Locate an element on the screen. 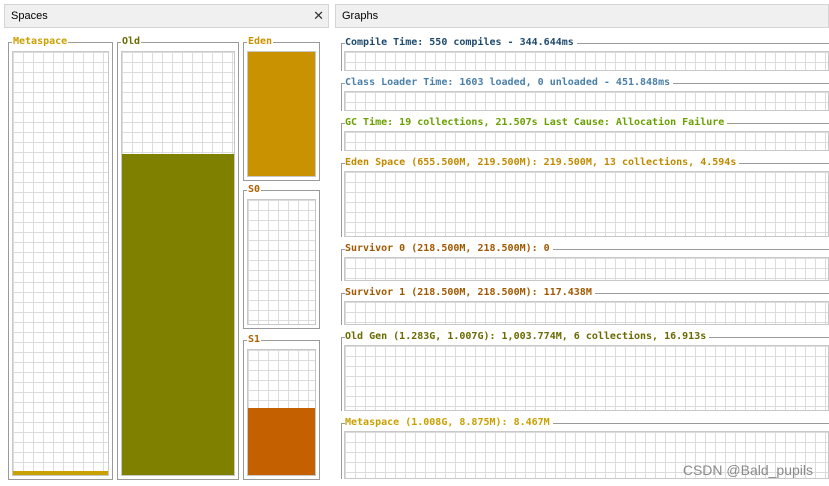 The image size is (829, 486). space-fill-old is located at coordinates (178, 314).